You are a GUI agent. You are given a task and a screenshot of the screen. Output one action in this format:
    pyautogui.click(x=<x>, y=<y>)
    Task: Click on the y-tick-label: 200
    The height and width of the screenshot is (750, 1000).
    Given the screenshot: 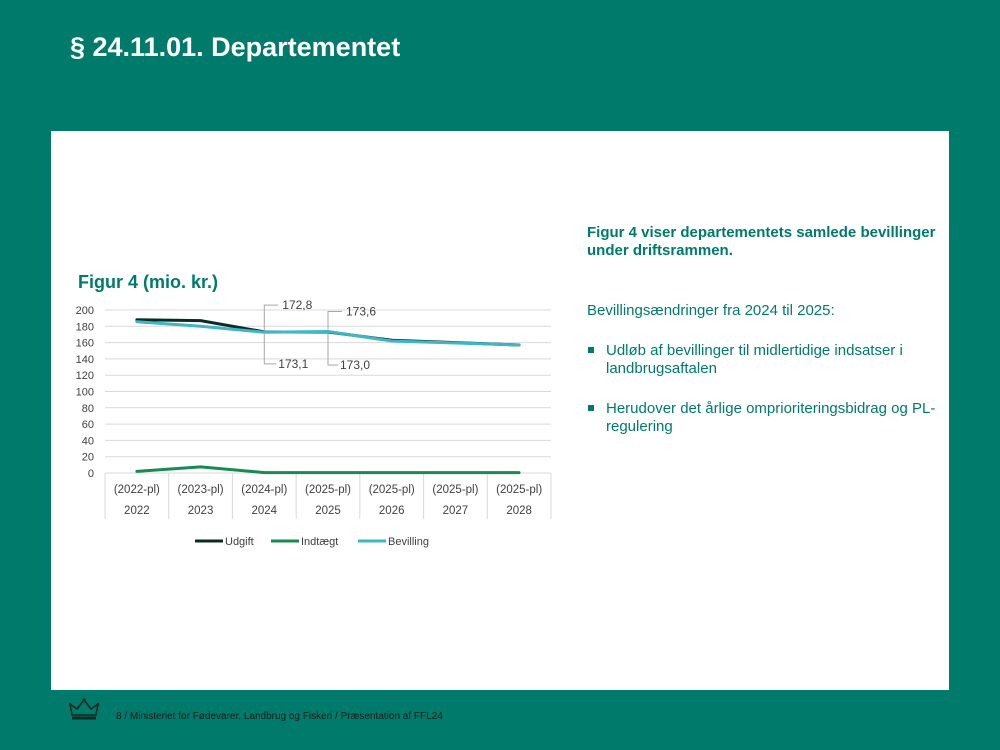 What is the action you would take?
    pyautogui.click(x=85, y=311)
    